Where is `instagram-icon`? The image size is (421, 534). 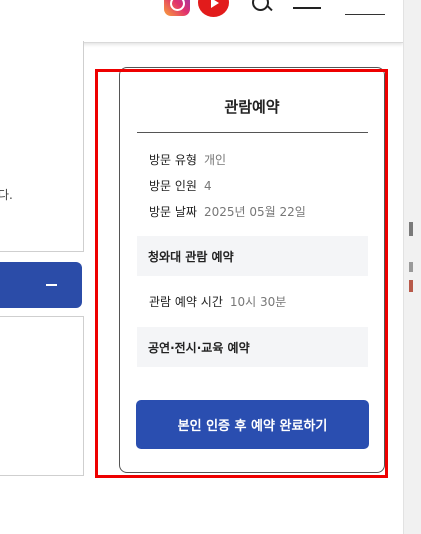 instagram-icon is located at coordinates (177, 8).